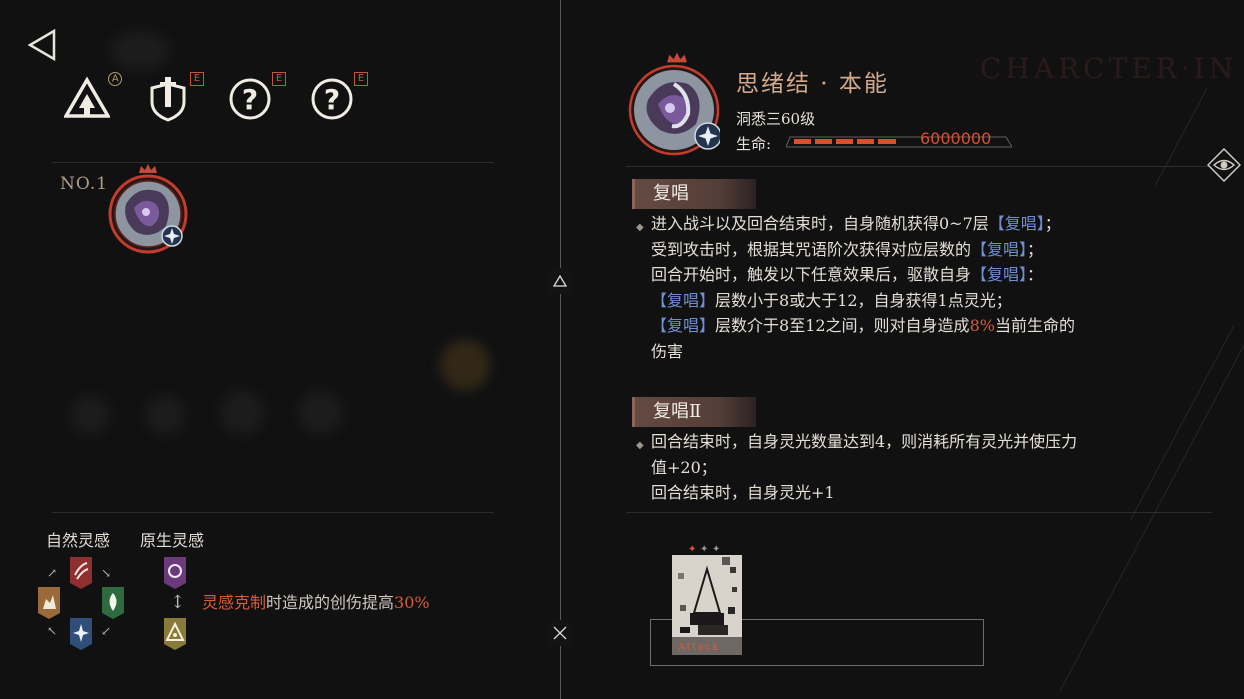 The height and width of the screenshot is (699, 1244). I want to click on close-icon, so click(560, 633).